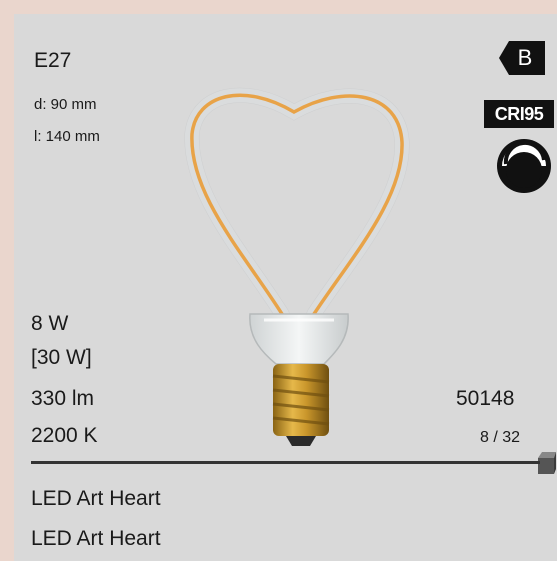 Image resolution: width=557 pixels, height=561 pixels. What do you see at coordinates (285, 462) in the screenshot?
I see `divider` at bounding box center [285, 462].